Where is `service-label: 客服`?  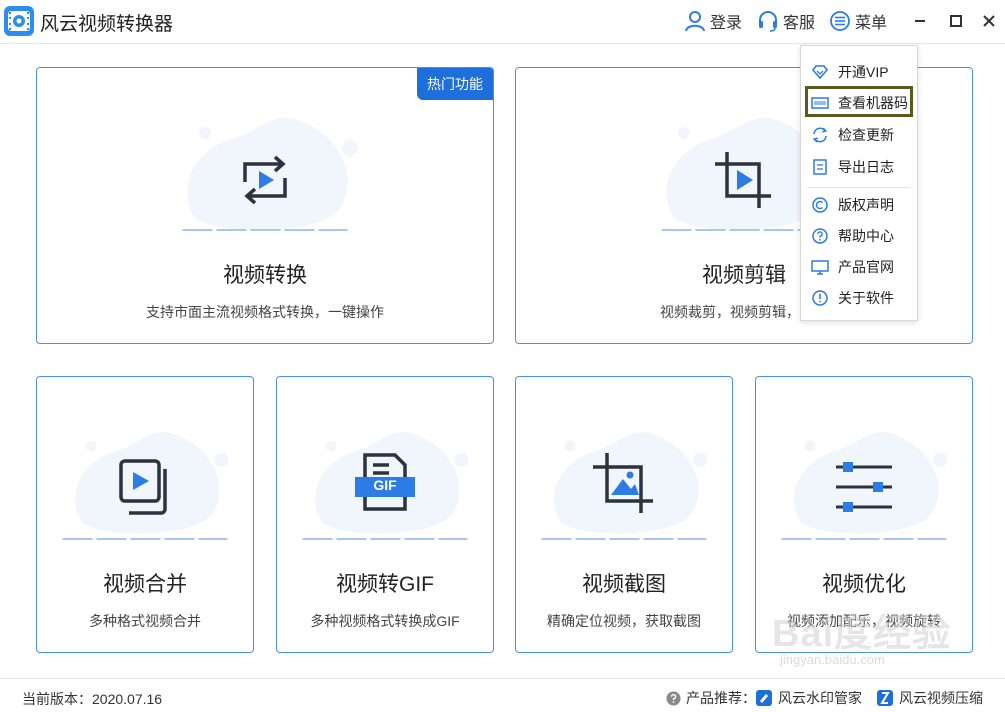 service-label: 客服 is located at coordinates (799, 23).